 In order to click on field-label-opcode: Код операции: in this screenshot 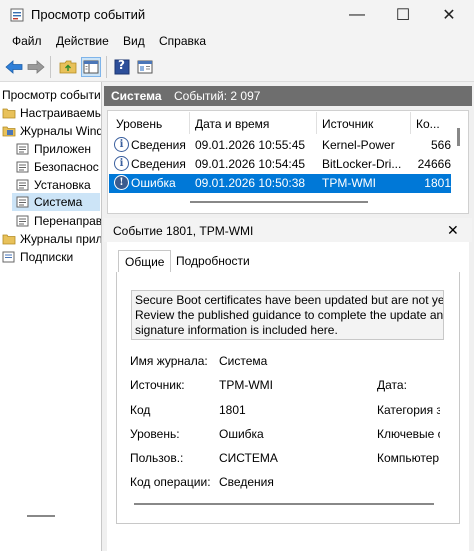, I will do `click(170, 482)`.